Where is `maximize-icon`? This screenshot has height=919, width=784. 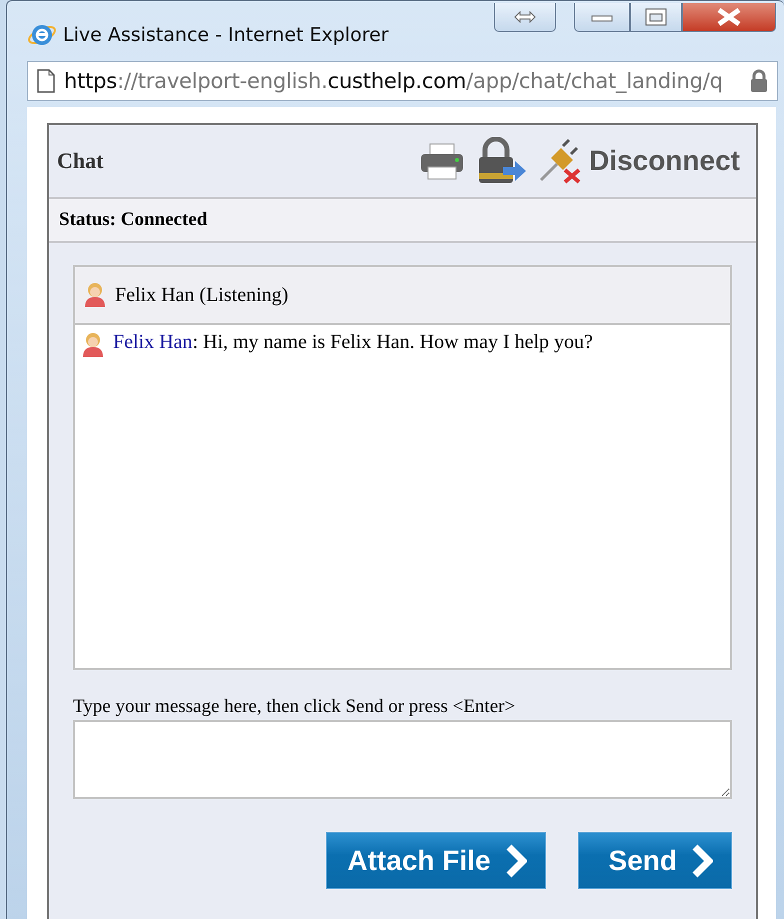 maximize-icon is located at coordinates (656, 17).